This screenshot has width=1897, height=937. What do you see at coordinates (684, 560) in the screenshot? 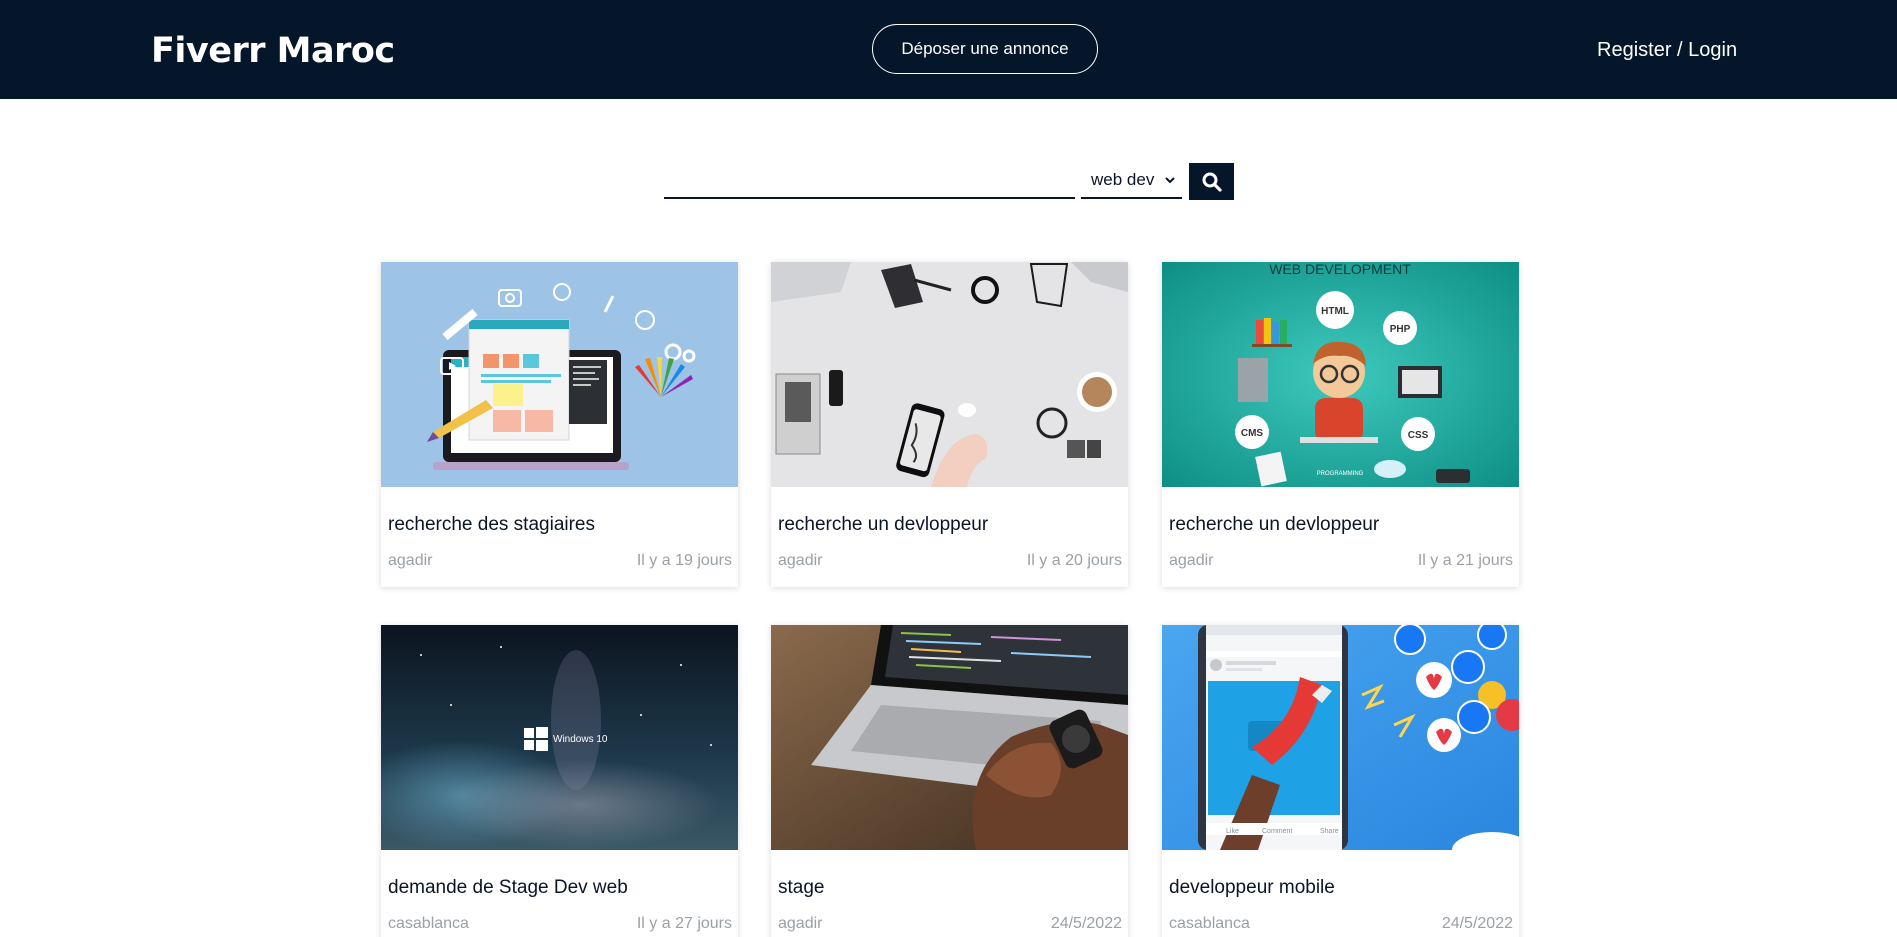
I see `listing-date: Il y a 19 jours` at bounding box center [684, 560].